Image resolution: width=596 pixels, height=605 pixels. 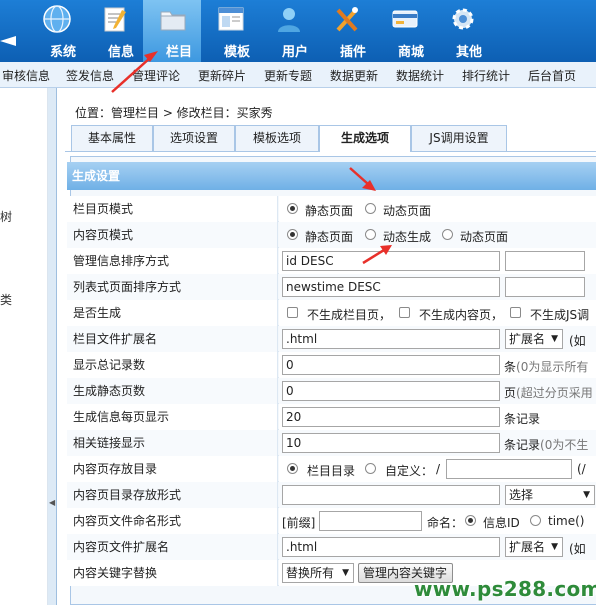 What do you see at coordinates (391, 495) in the screenshot?
I see `dir-form-input` at bounding box center [391, 495].